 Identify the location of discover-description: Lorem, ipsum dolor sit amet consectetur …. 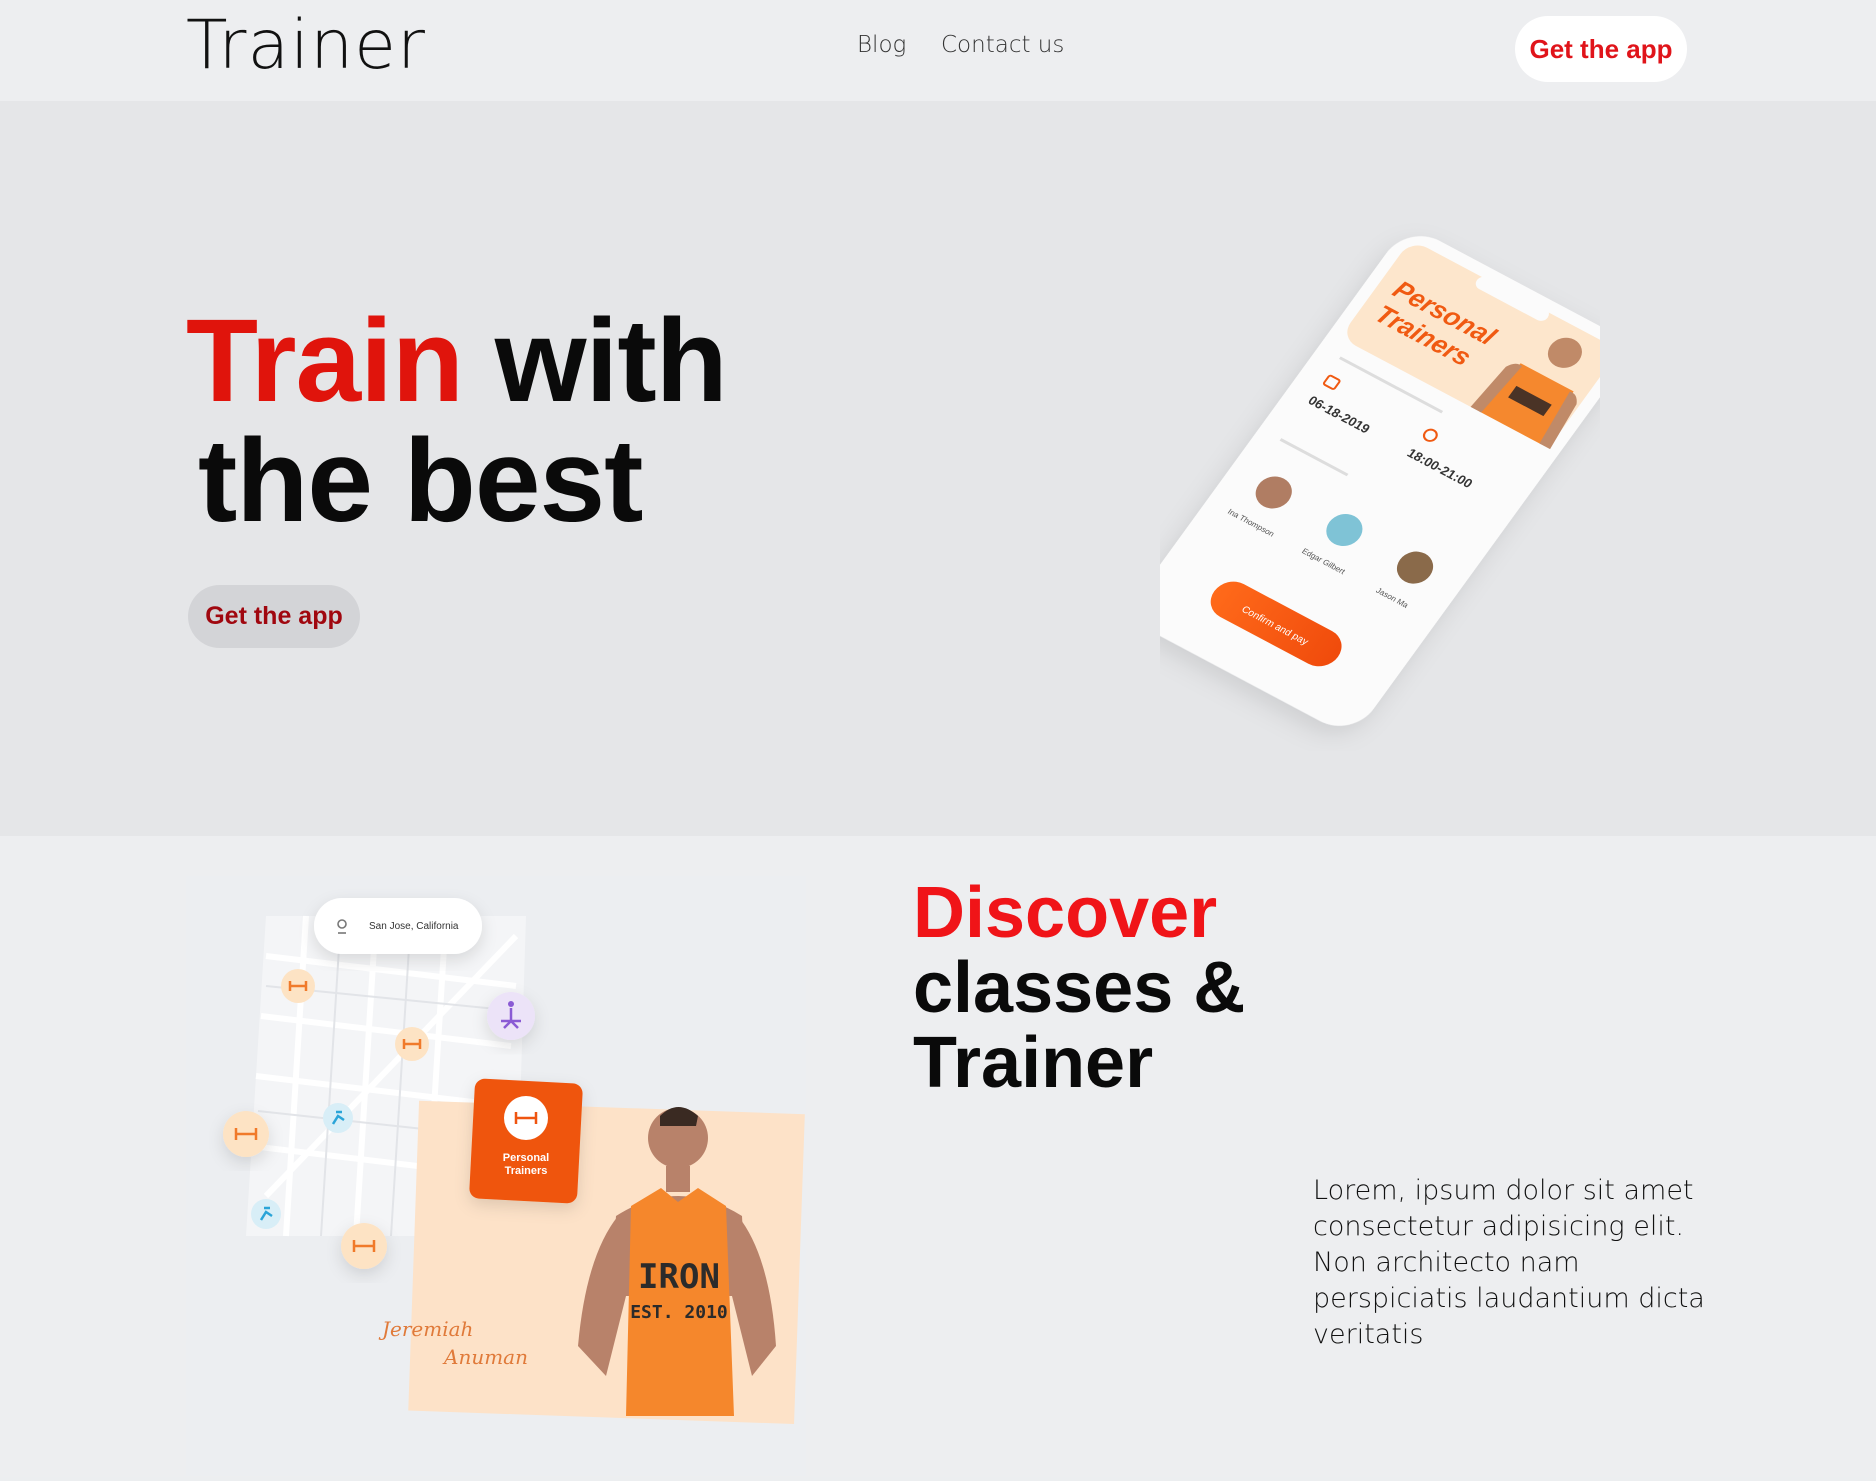
(1509, 1262).